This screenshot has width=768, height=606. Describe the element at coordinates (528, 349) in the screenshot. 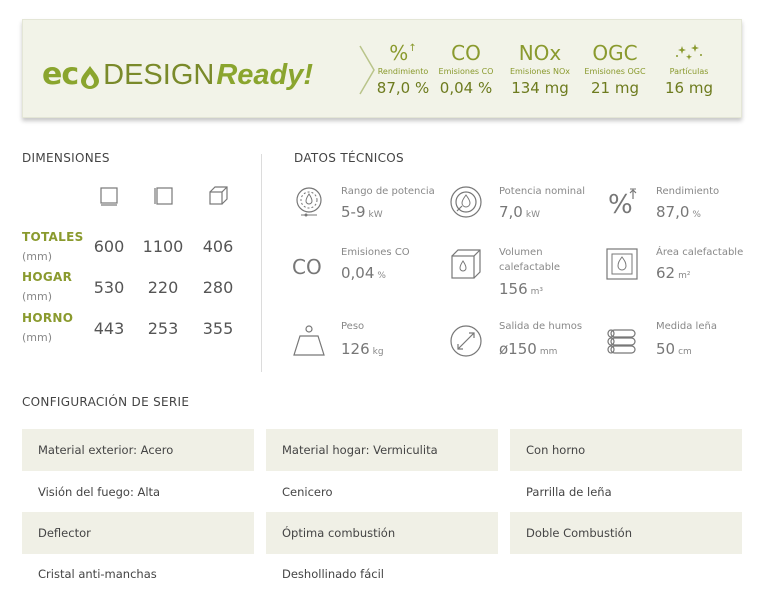

I see `tech-value: ø150 mm` at that location.